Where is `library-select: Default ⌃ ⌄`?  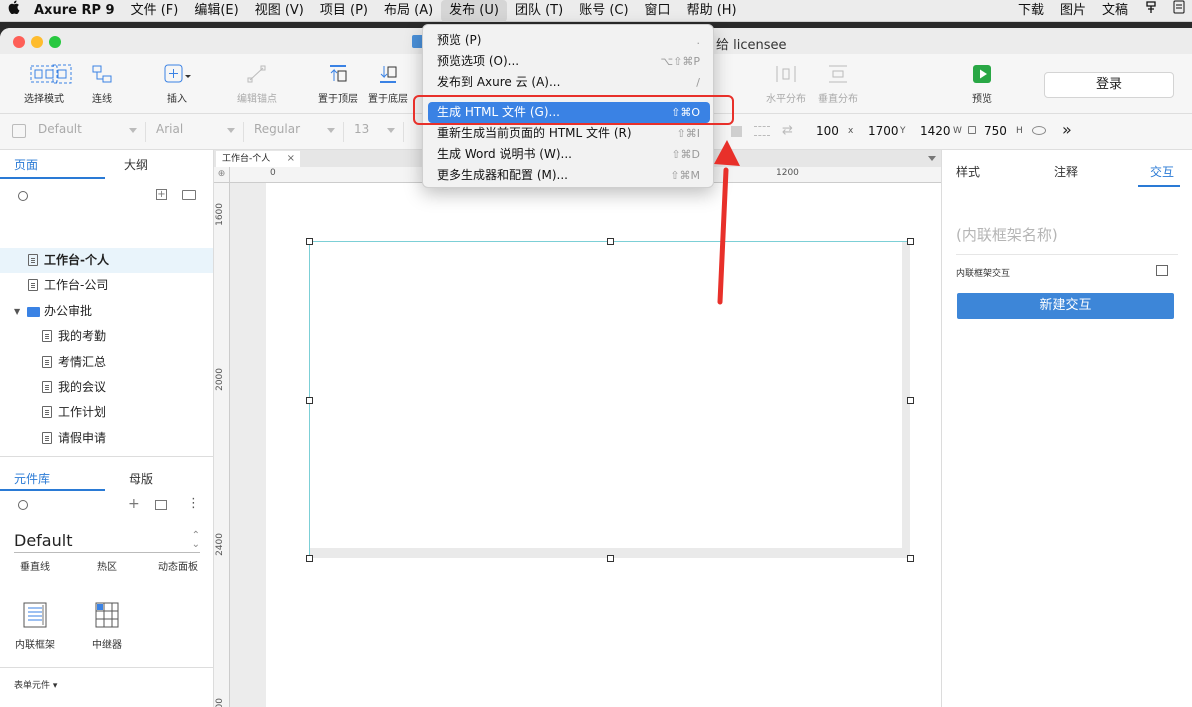 library-select: Default ⌃ ⌄ is located at coordinates (107, 542).